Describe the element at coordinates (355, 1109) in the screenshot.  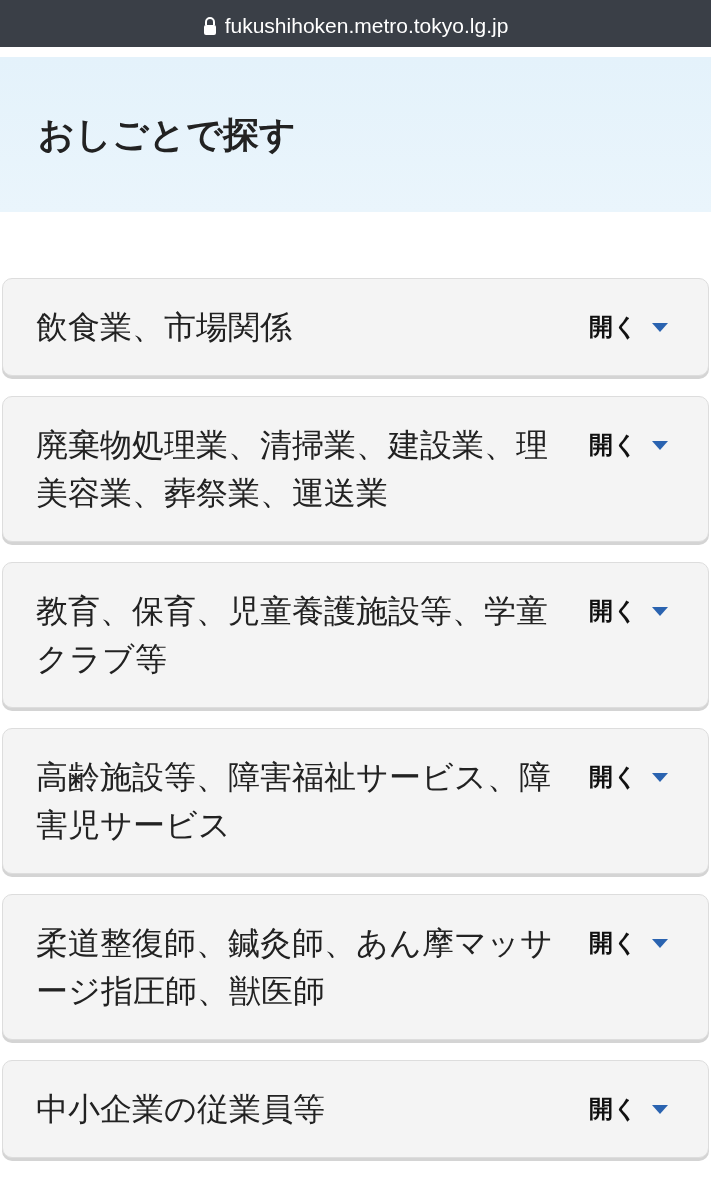
I see `accordion-item: 中小企業の従業員等 開く` at that location.